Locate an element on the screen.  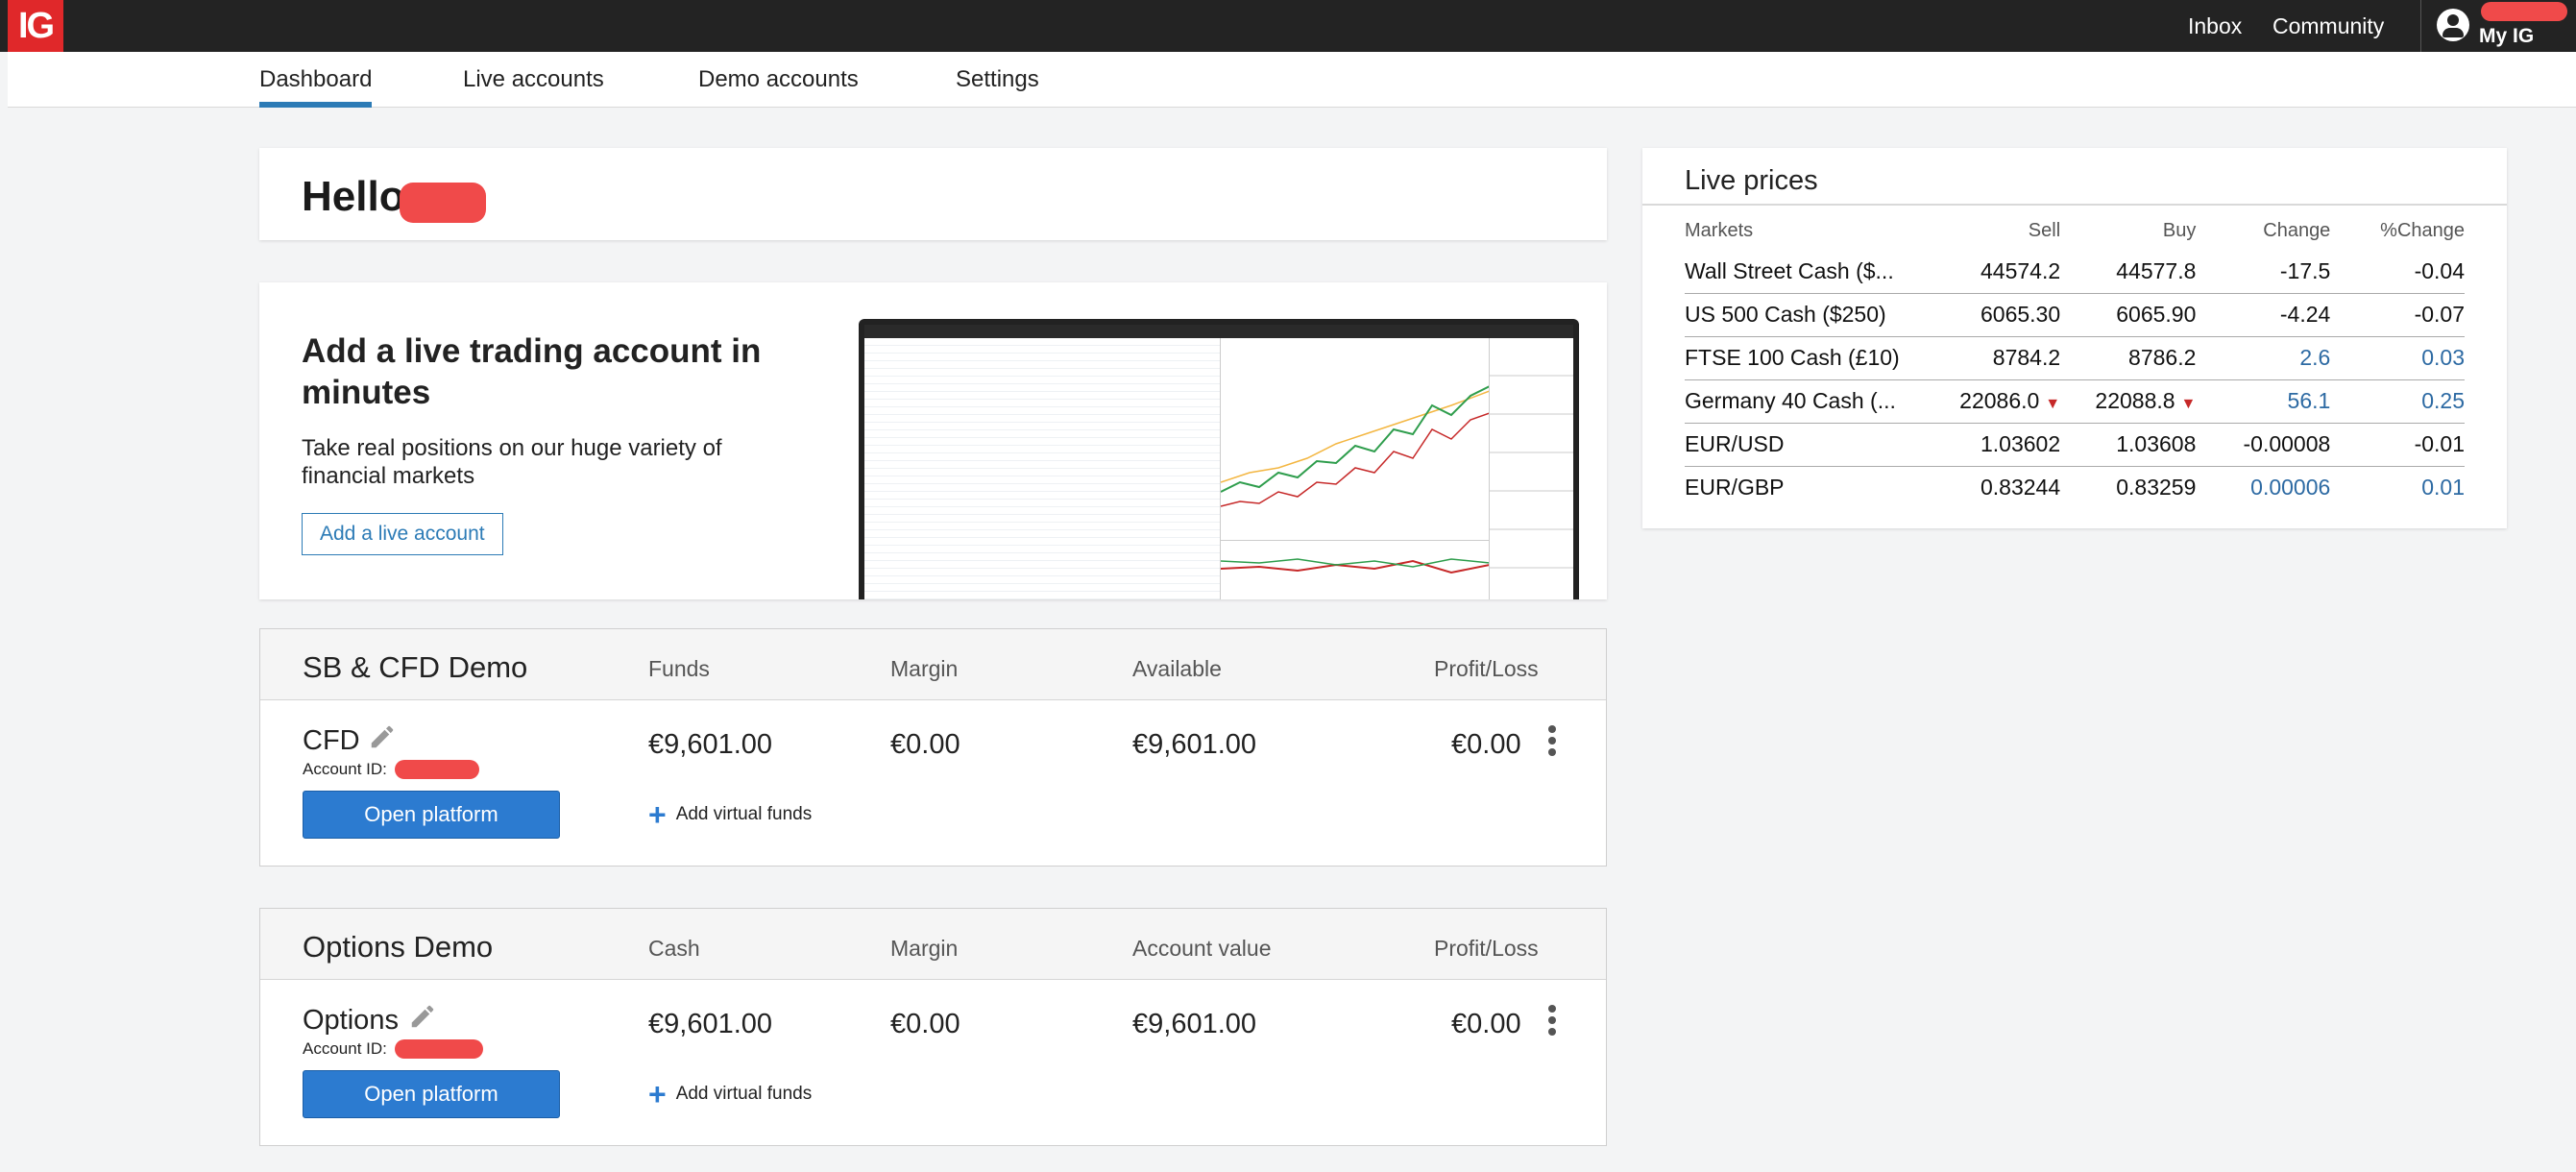
pct-change-value-text: -0.07 is located at coordinates (2439, 314).